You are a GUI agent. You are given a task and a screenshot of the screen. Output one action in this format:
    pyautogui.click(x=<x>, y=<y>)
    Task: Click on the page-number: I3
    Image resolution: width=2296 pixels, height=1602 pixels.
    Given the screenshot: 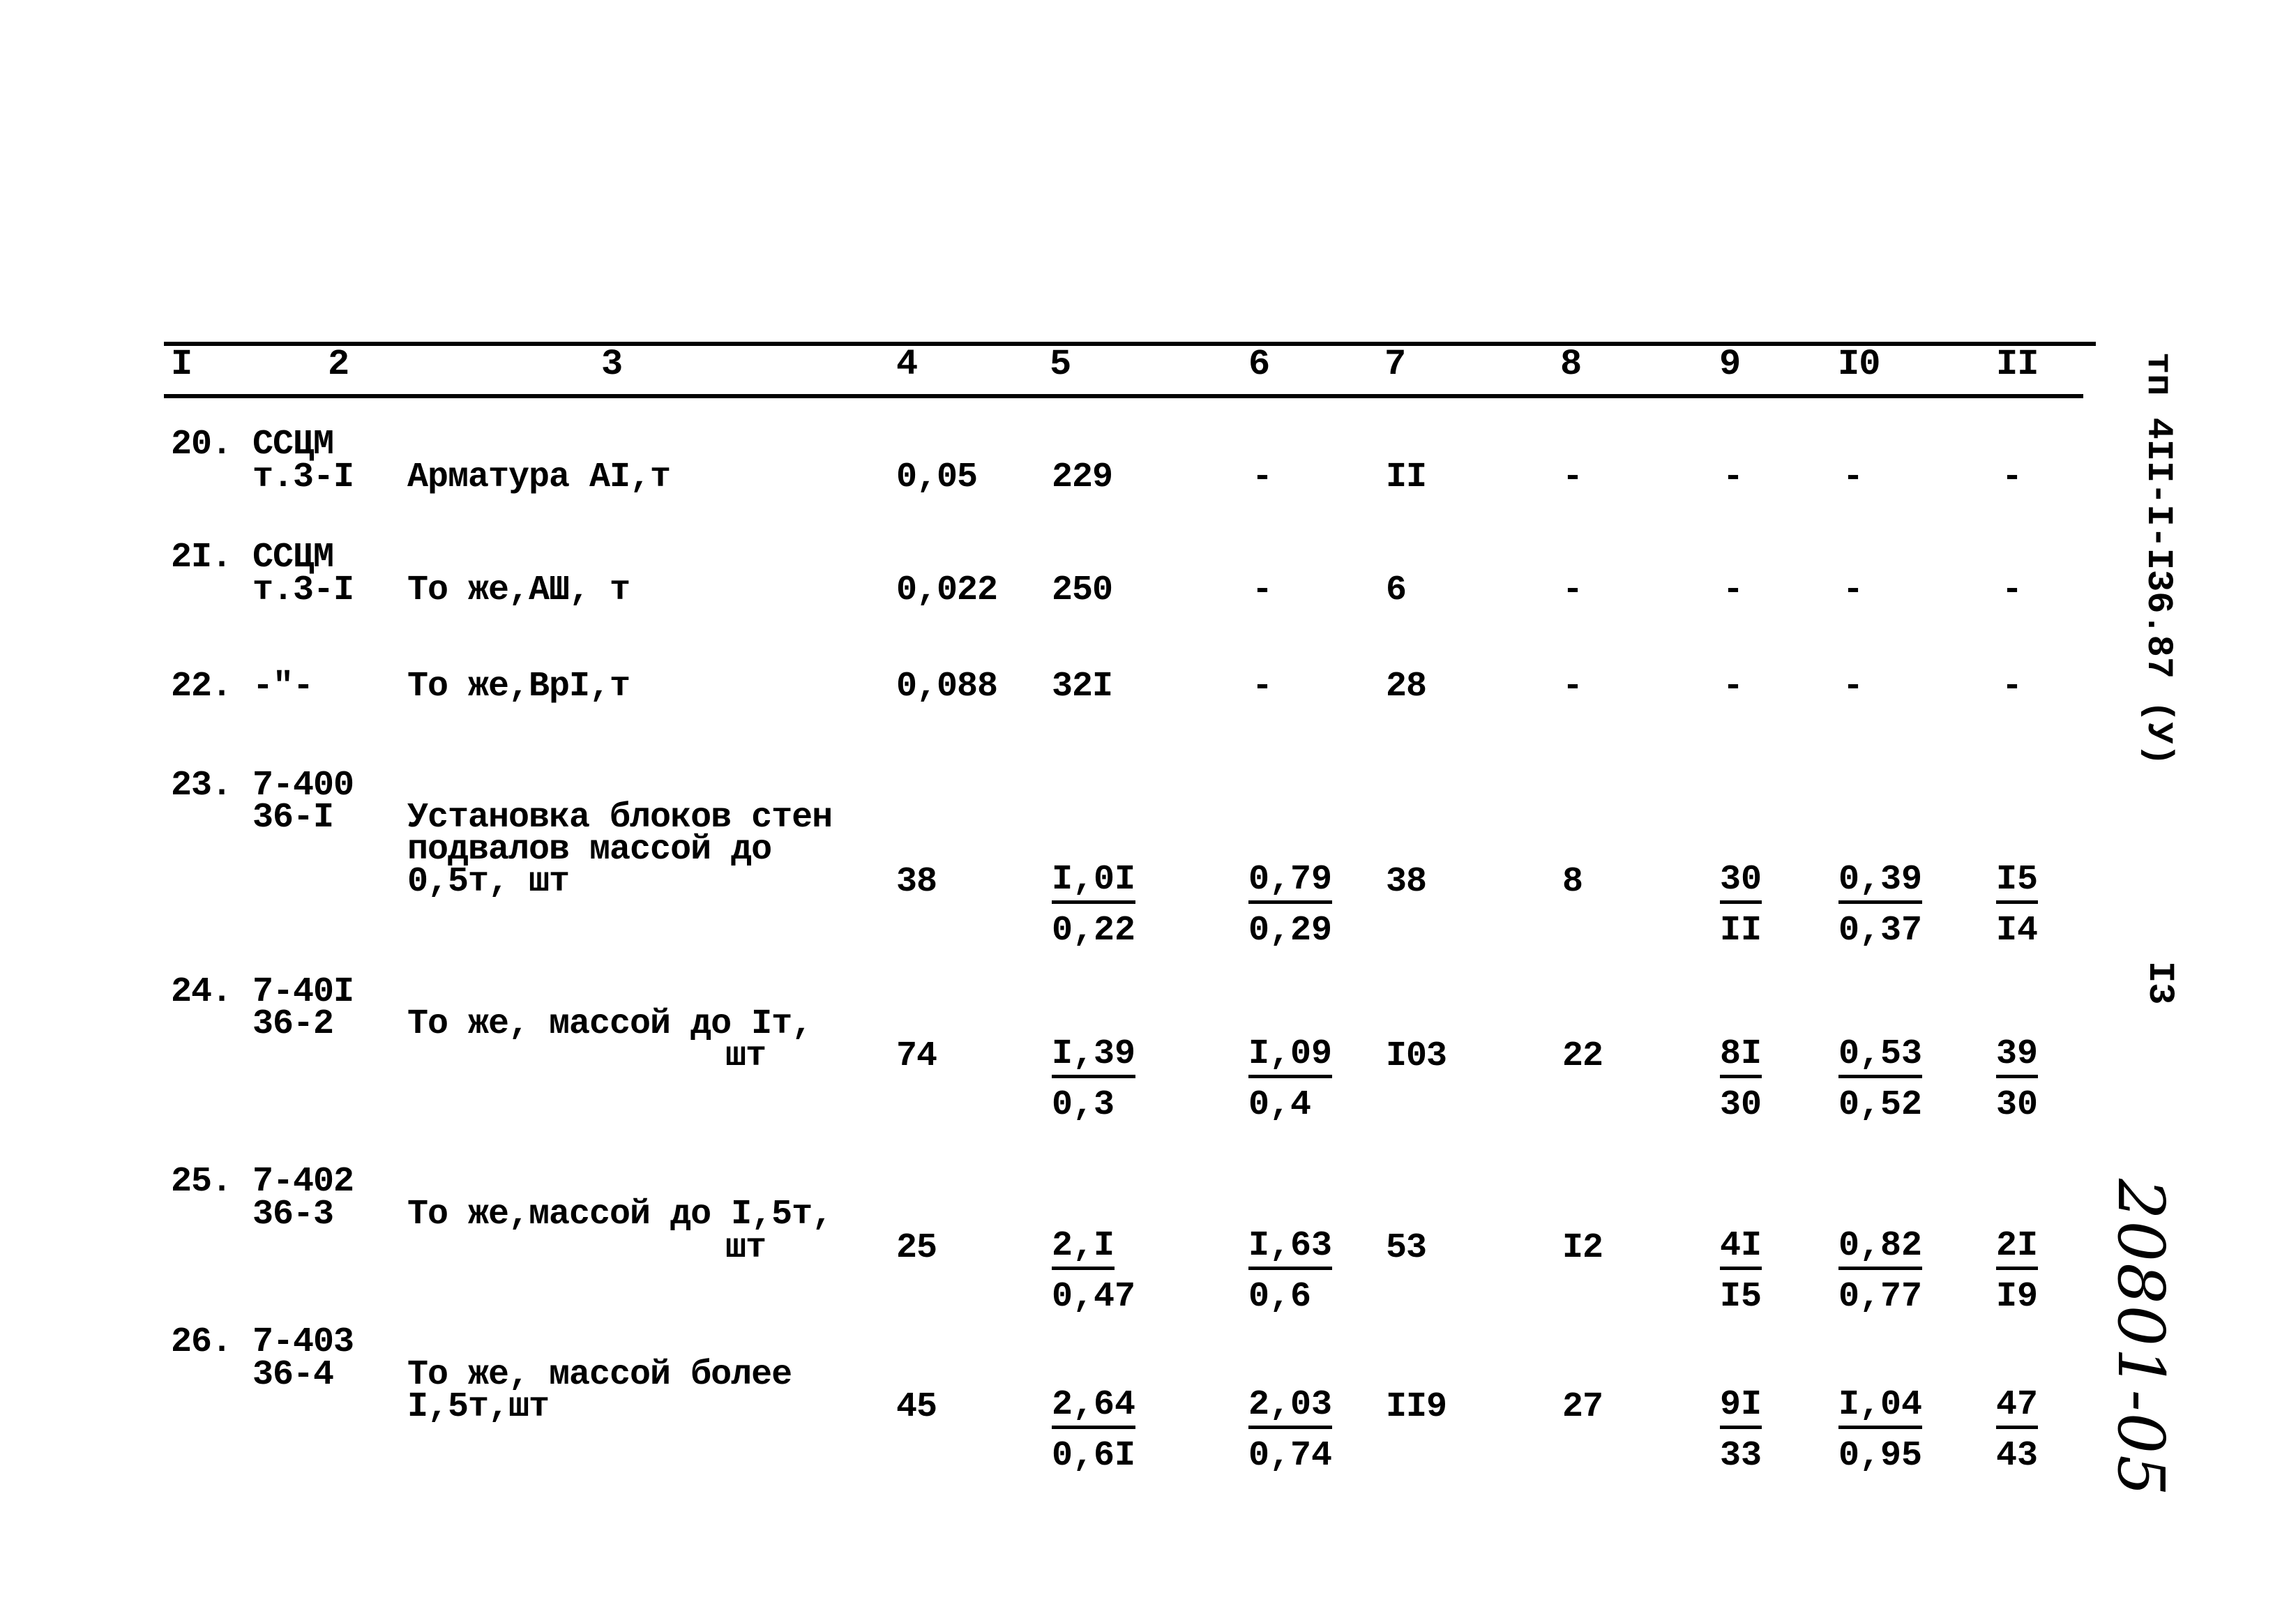 What is the action you would take?
    pyautogui.click(x=2159, y=983)
    